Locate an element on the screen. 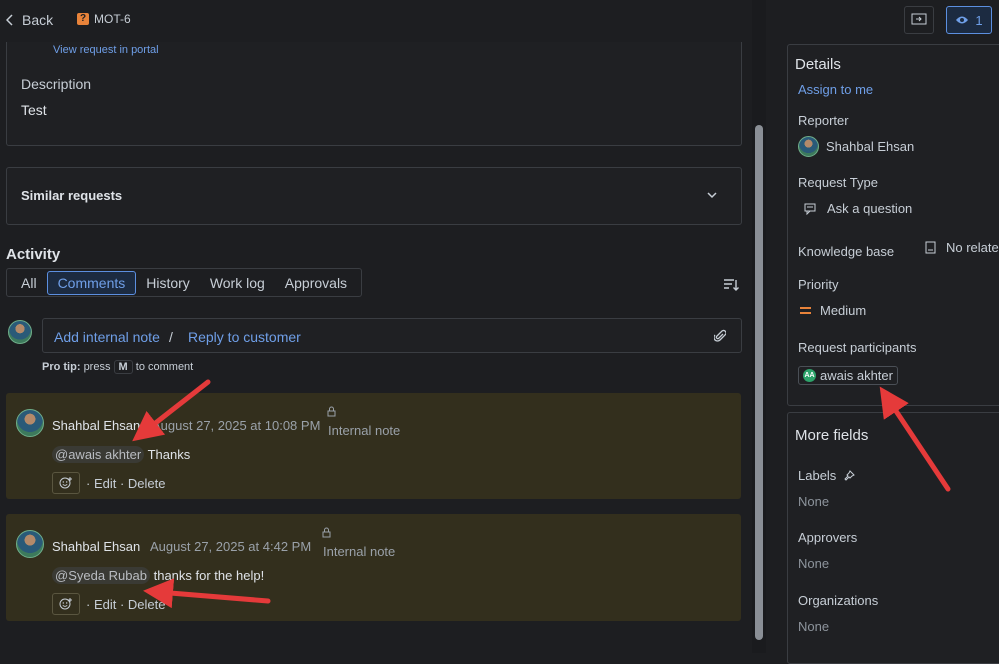 This screenshot has width=999, height=664. more-fields-title: More fields is located at coordinates (832, 435).